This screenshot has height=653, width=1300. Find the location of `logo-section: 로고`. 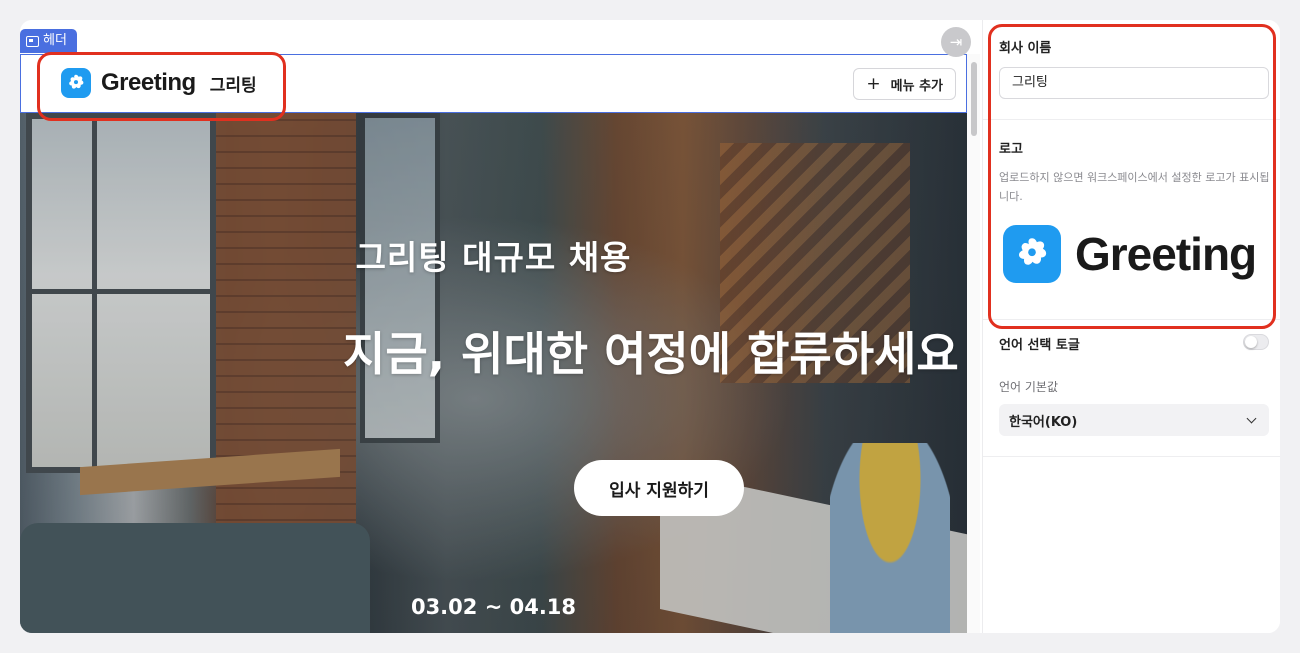

logo-section: 로고 is located at coordinates (1131, 220).